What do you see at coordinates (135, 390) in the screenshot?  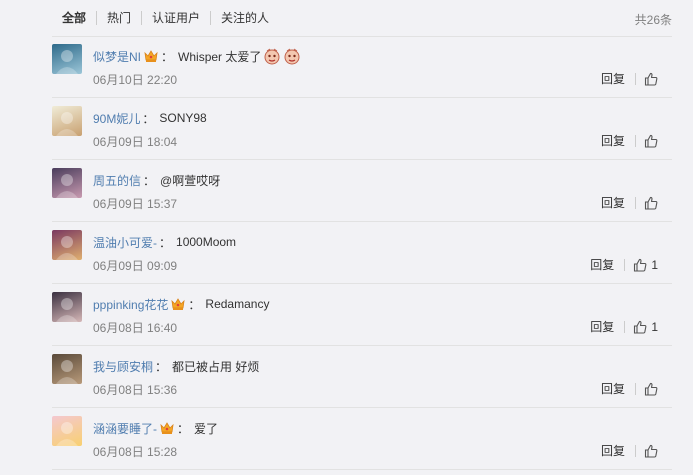 I see `comment-time: 06月08日 15:36` at bounding box center [135, 390].